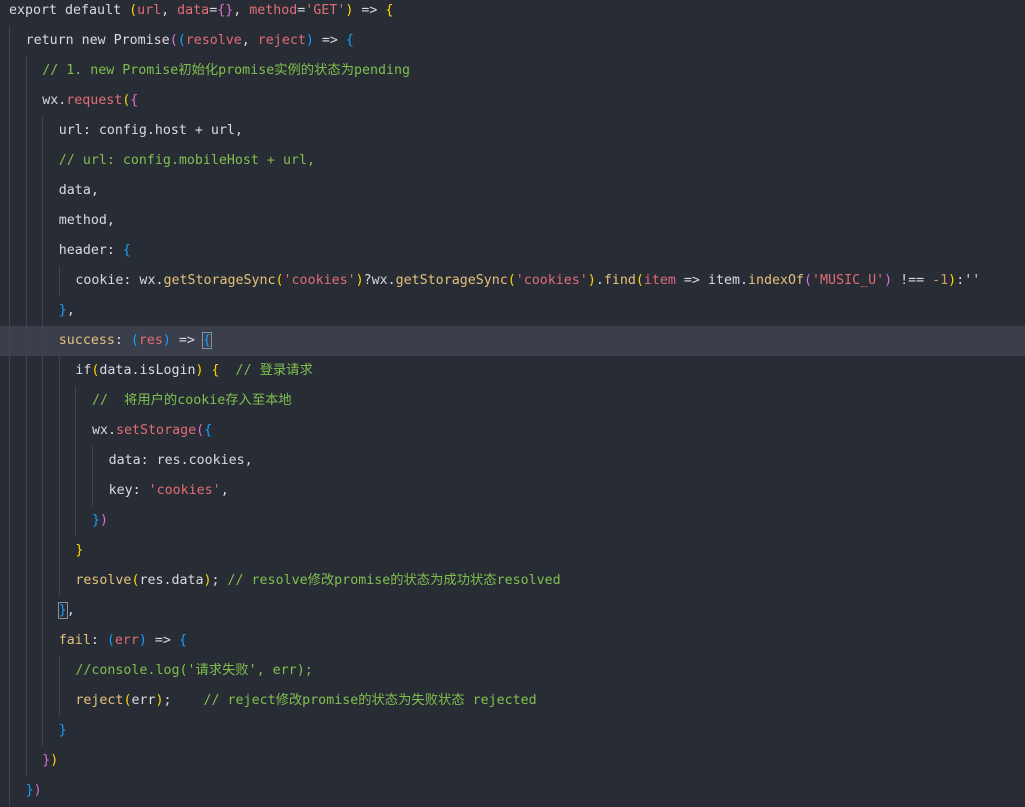  I want to click on code-text: //console.log('请求失败', err);, so click(193, 671).